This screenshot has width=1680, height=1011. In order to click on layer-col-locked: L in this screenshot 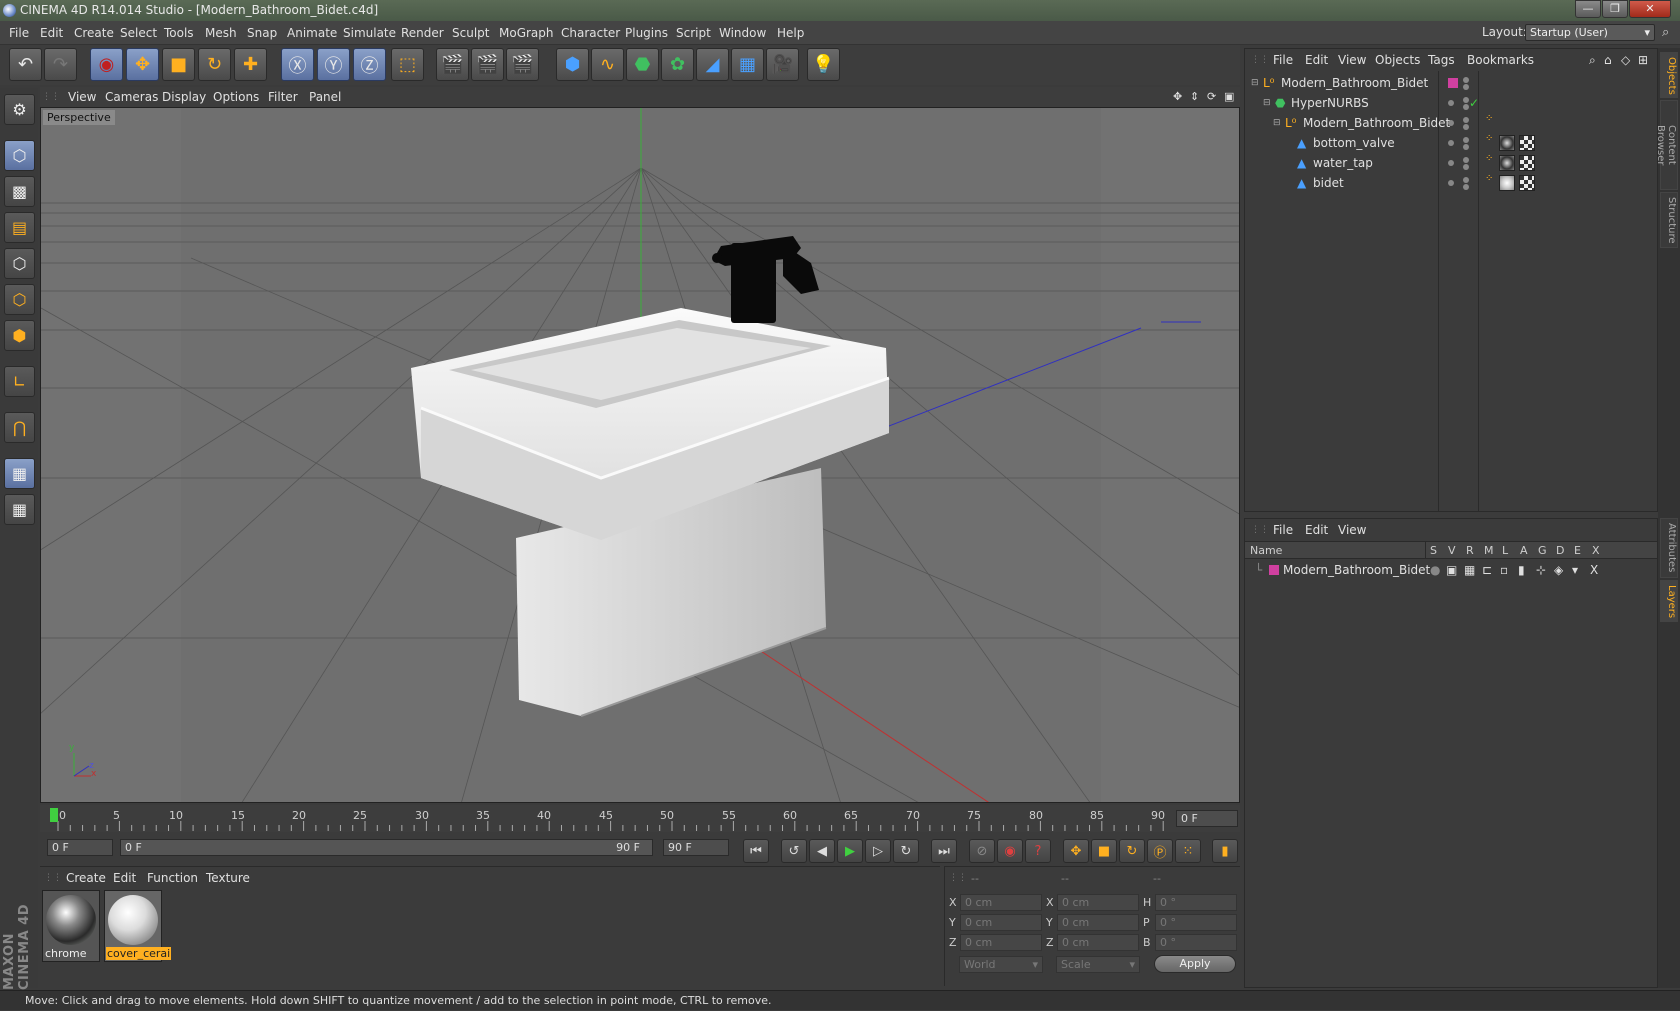, I will do `click(1505, 550)`.